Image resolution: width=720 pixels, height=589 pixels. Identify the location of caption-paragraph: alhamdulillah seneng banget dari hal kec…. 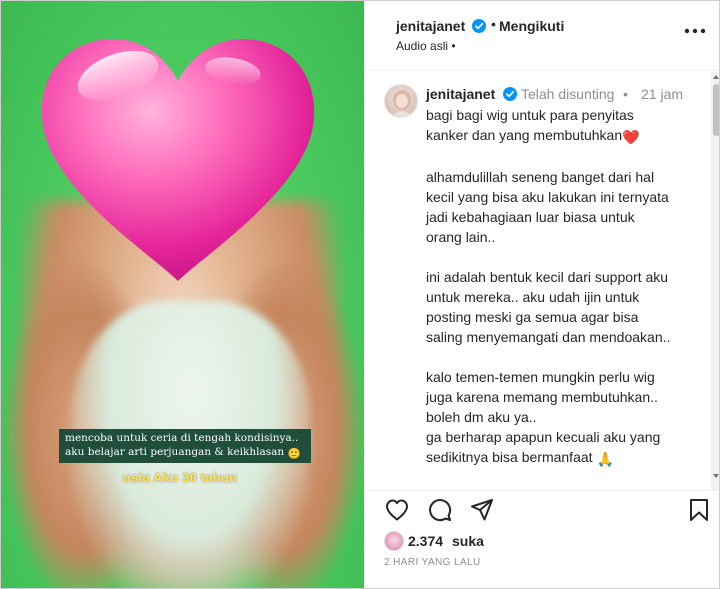
(566, 207).